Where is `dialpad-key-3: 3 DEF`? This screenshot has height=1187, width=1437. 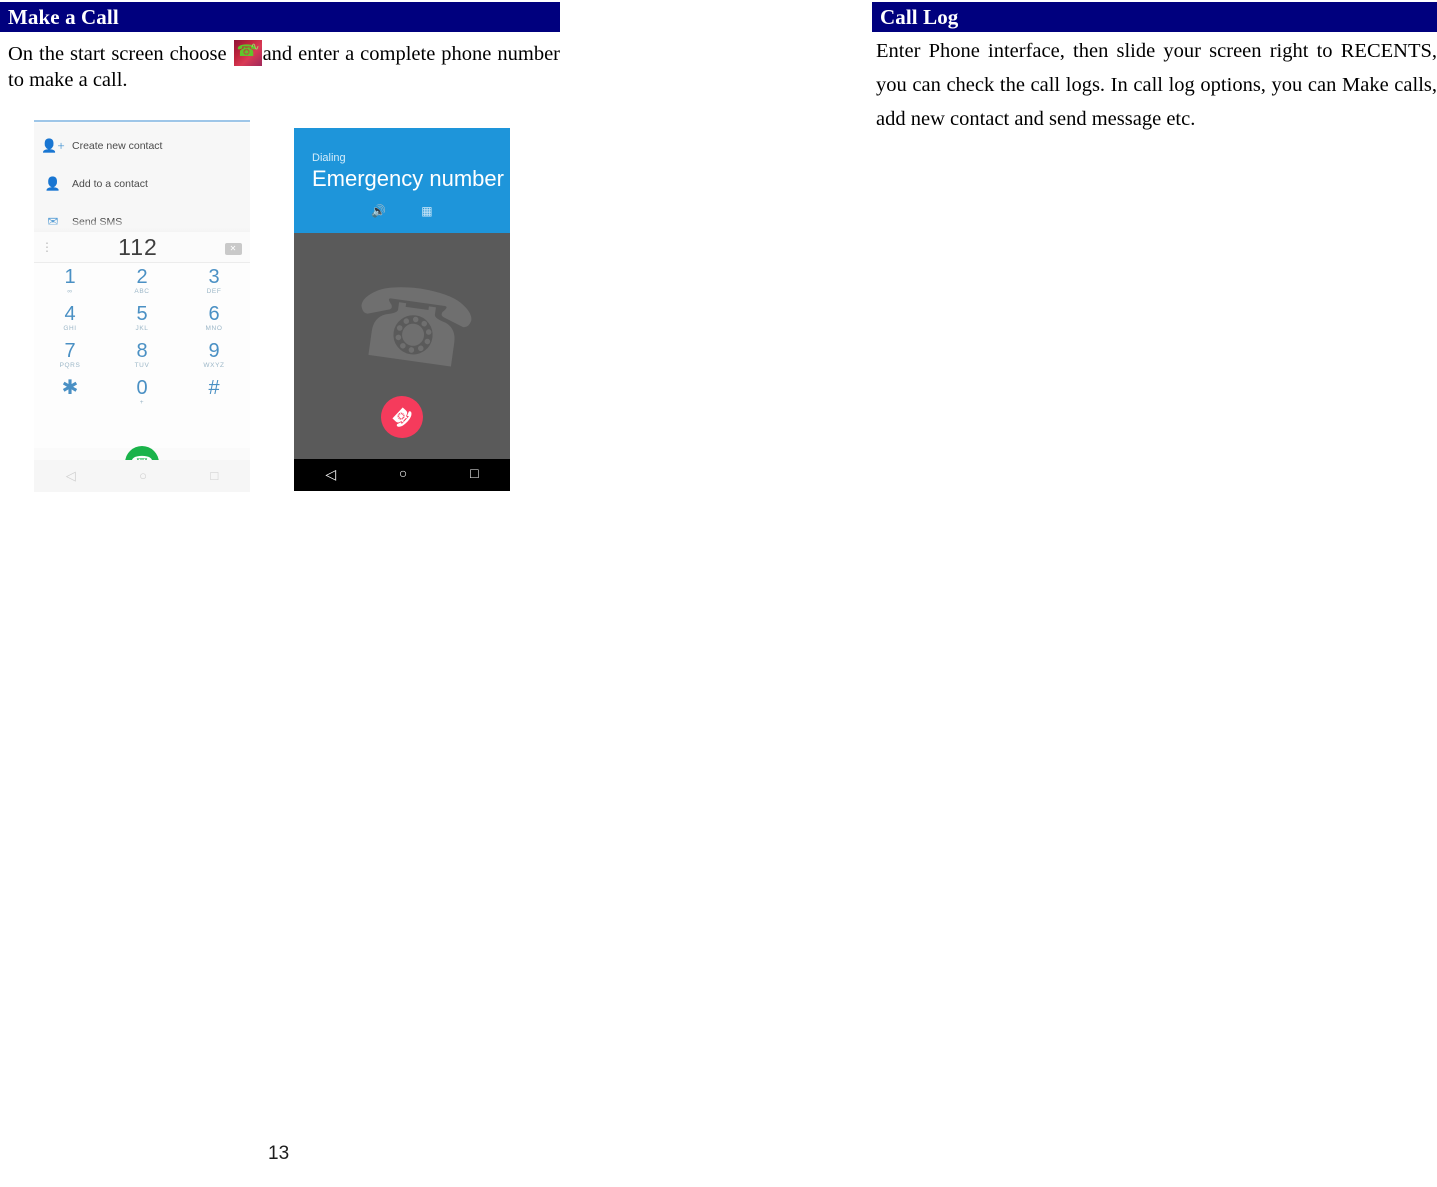
dialpad-key-3: 3 DEF is located at coordinates (214, 285).